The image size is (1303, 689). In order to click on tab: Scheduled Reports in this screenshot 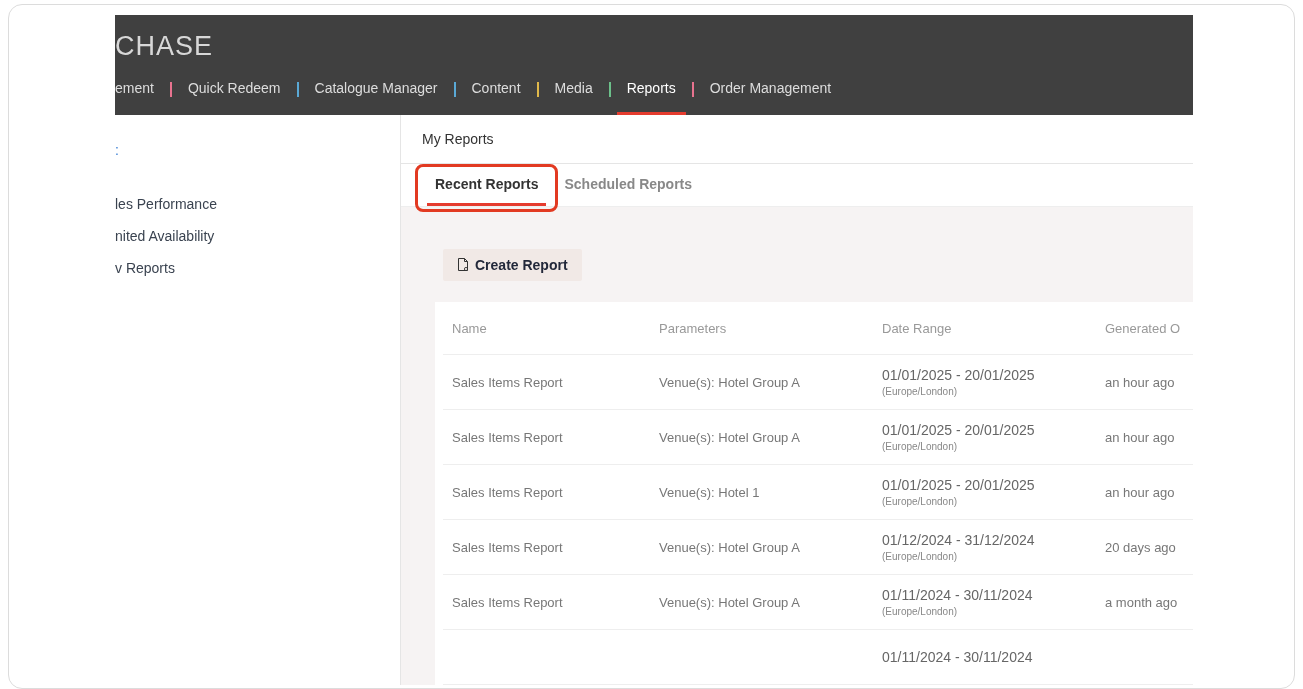, I will do `click(628, 185)`.